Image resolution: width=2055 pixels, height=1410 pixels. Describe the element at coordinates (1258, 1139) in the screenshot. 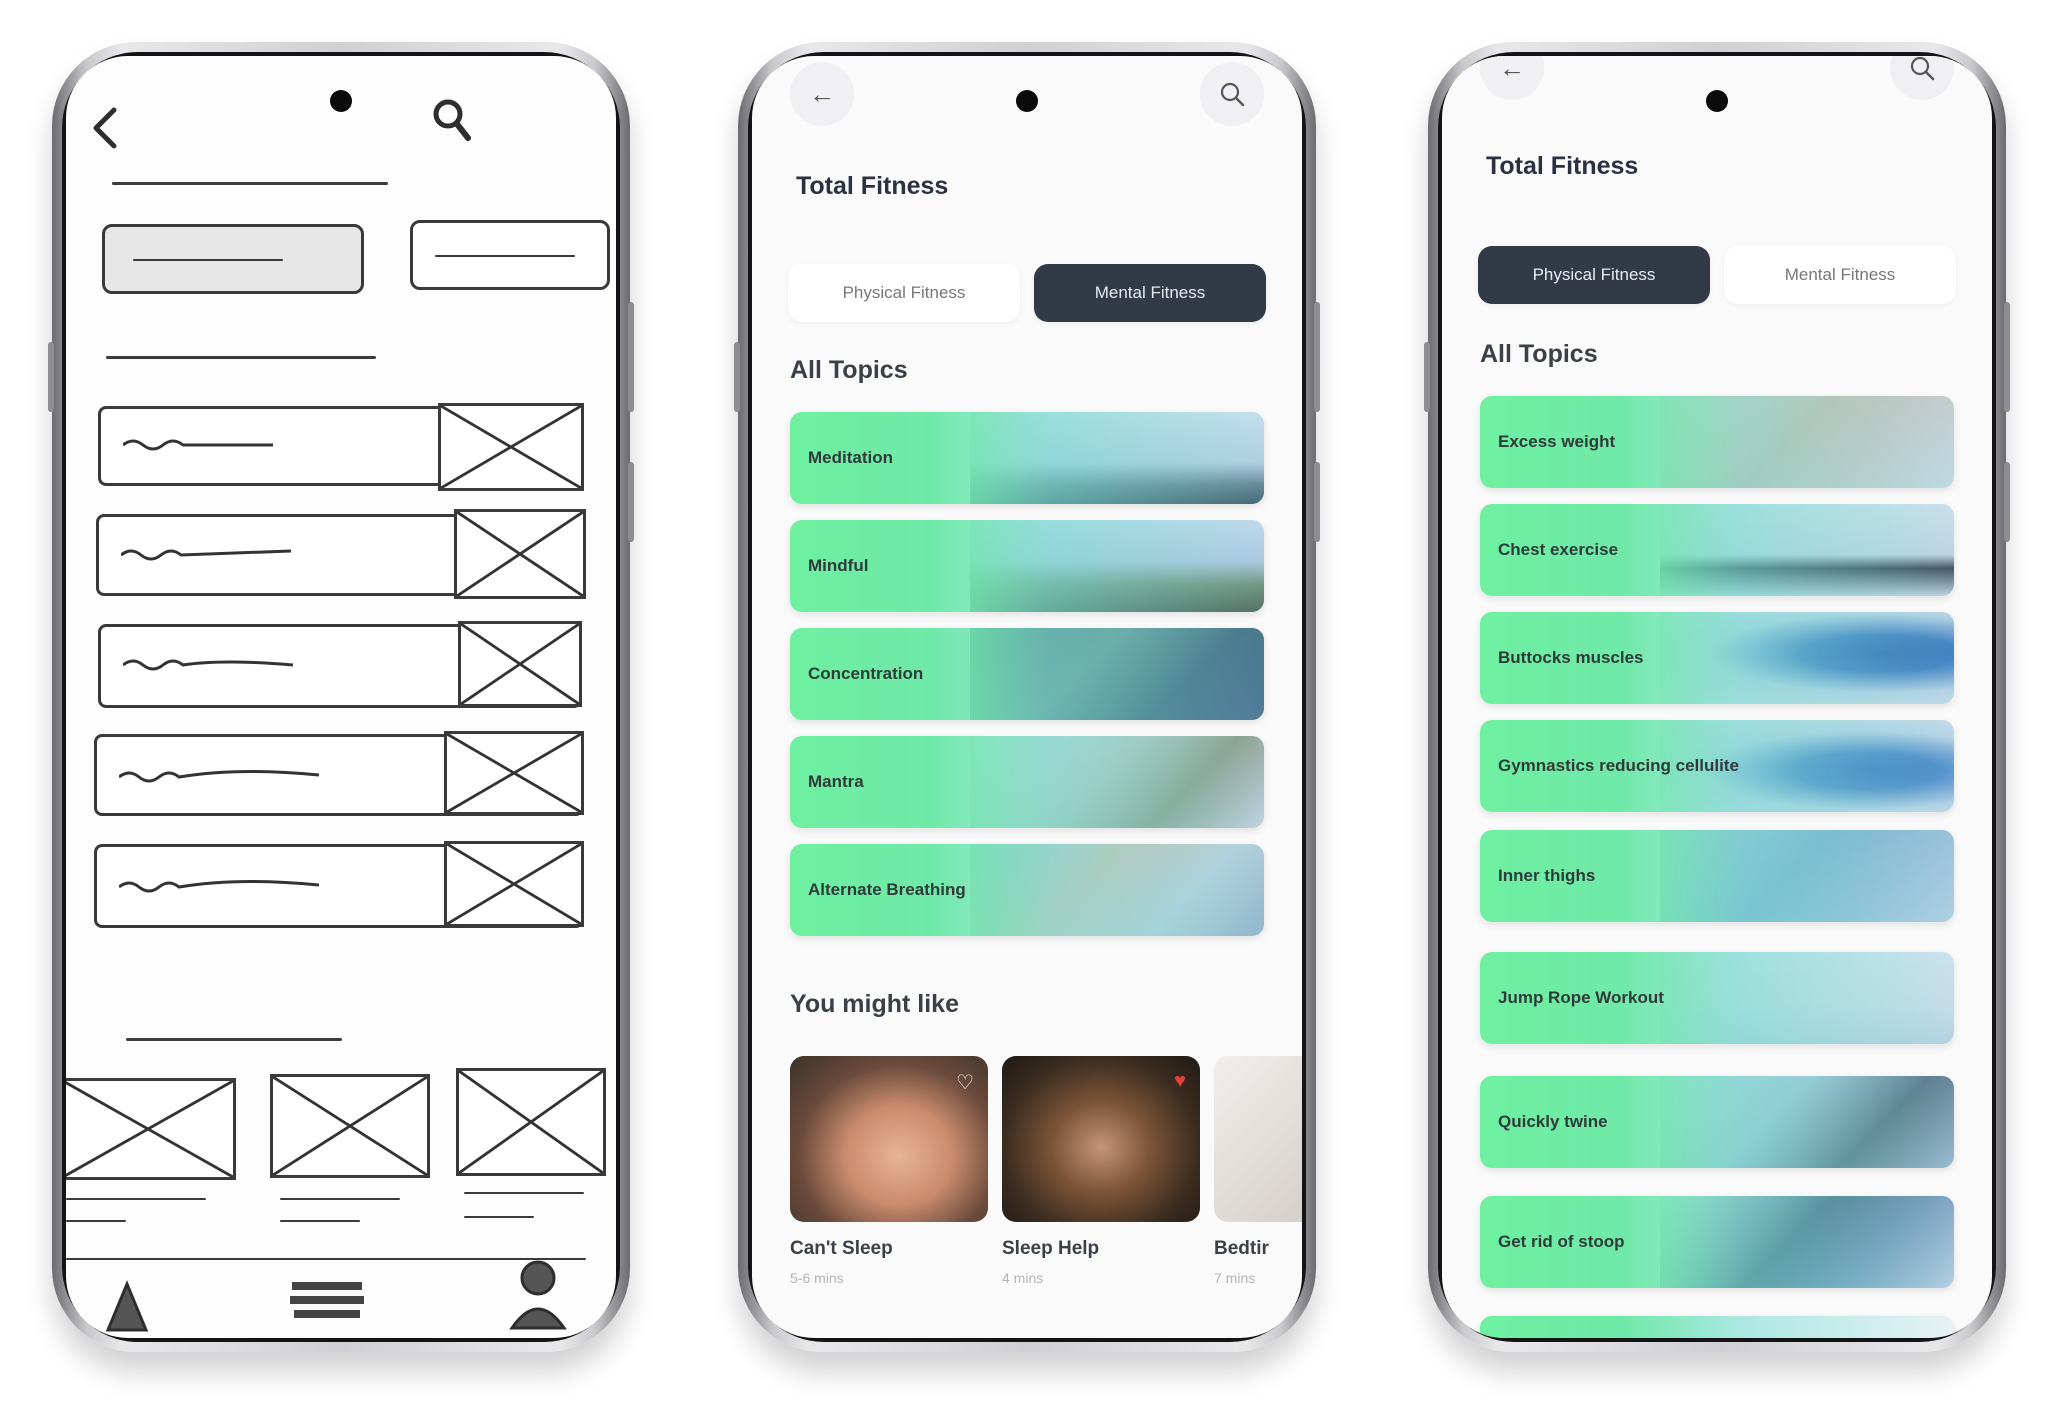

I see `card-image` at that location.